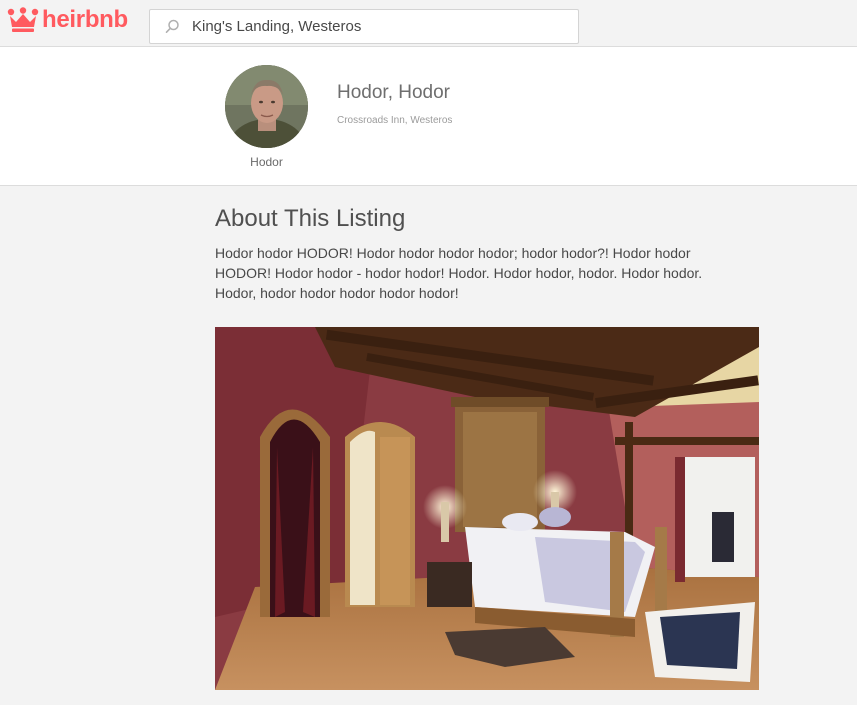  Describe the element at coordinates (310, 218) in the screenshot. I see `about-heading: About This Listing` at that location.